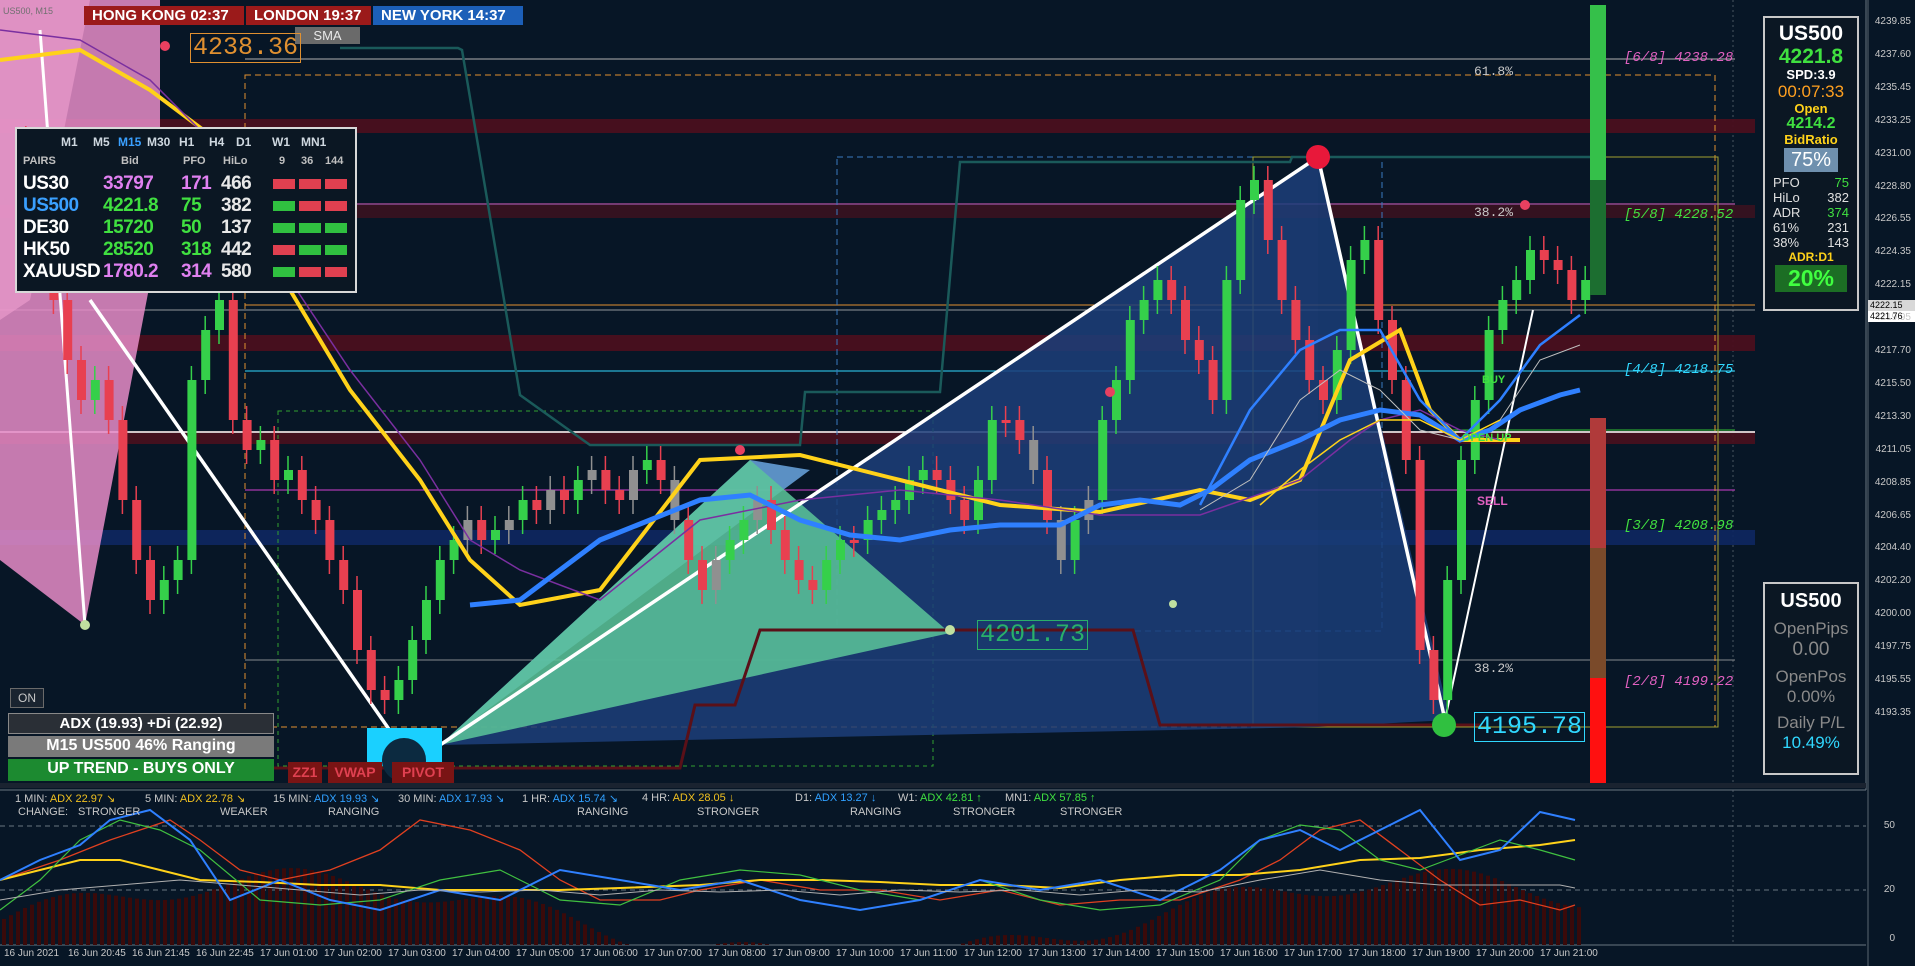 This screenshot has height=966, width=1915. Describe the element at coordinates (141, 746) in the screenshot. I see `ranging-button: M15 US500 46% Ranging` at that location.